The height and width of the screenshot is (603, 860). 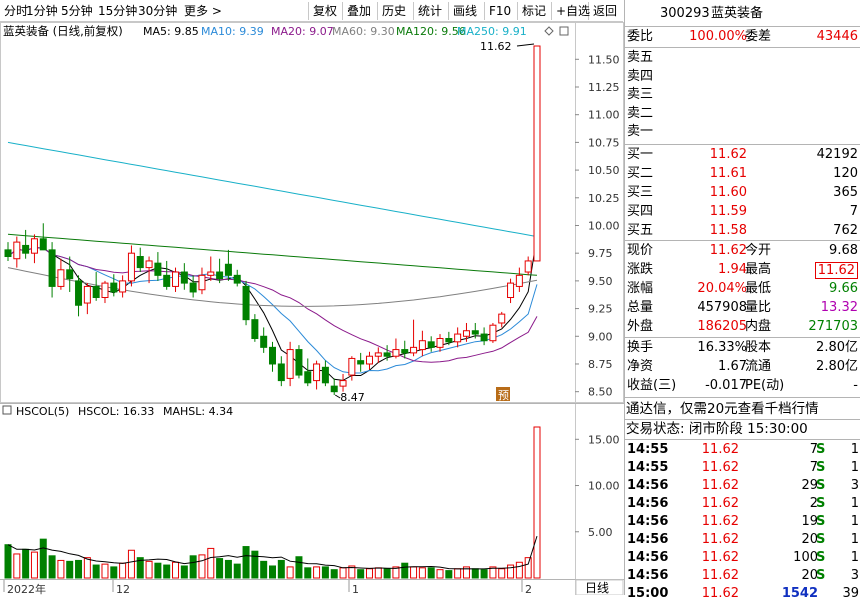 What do you see at coordinates (742, 594) in the screenshot?
I see `tick-row: 15:00 11.62 1542 39` at bounding box center [742, 594].